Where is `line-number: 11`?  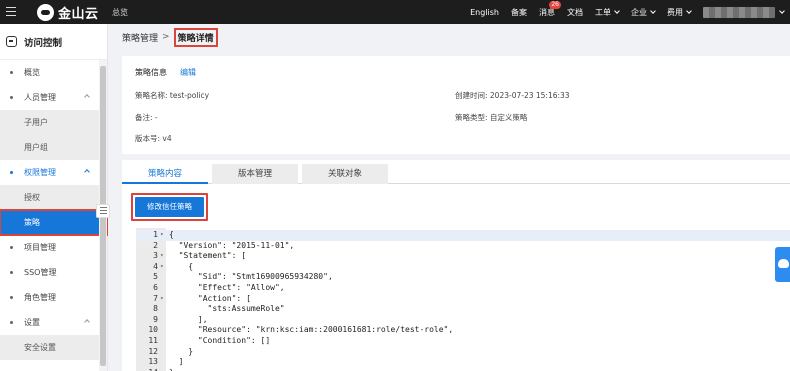
line-number: 11 is located at coordinates (153, 340).